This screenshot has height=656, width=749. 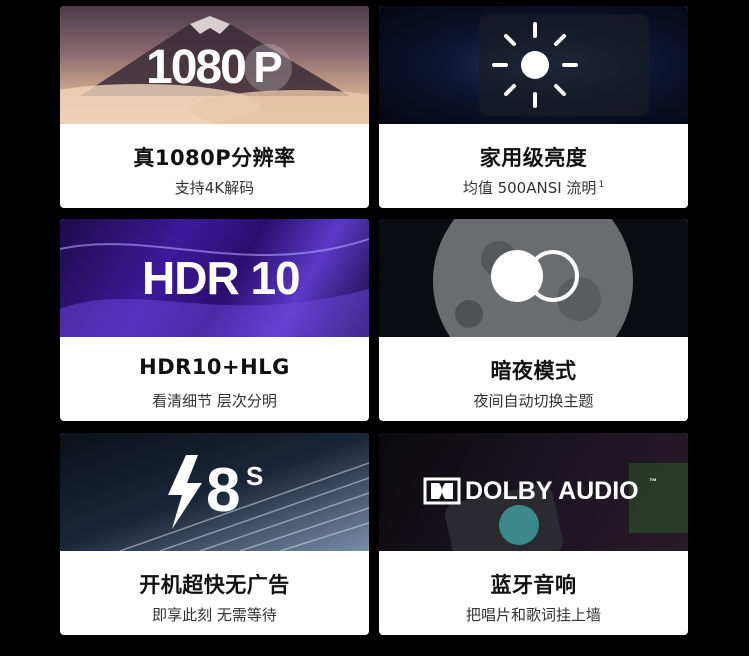 What do you see at coordinates (214, 615) in the screenshot?
I see `card-subtitle: 即享此刻 无需等待` at bounding box center [214, 615].